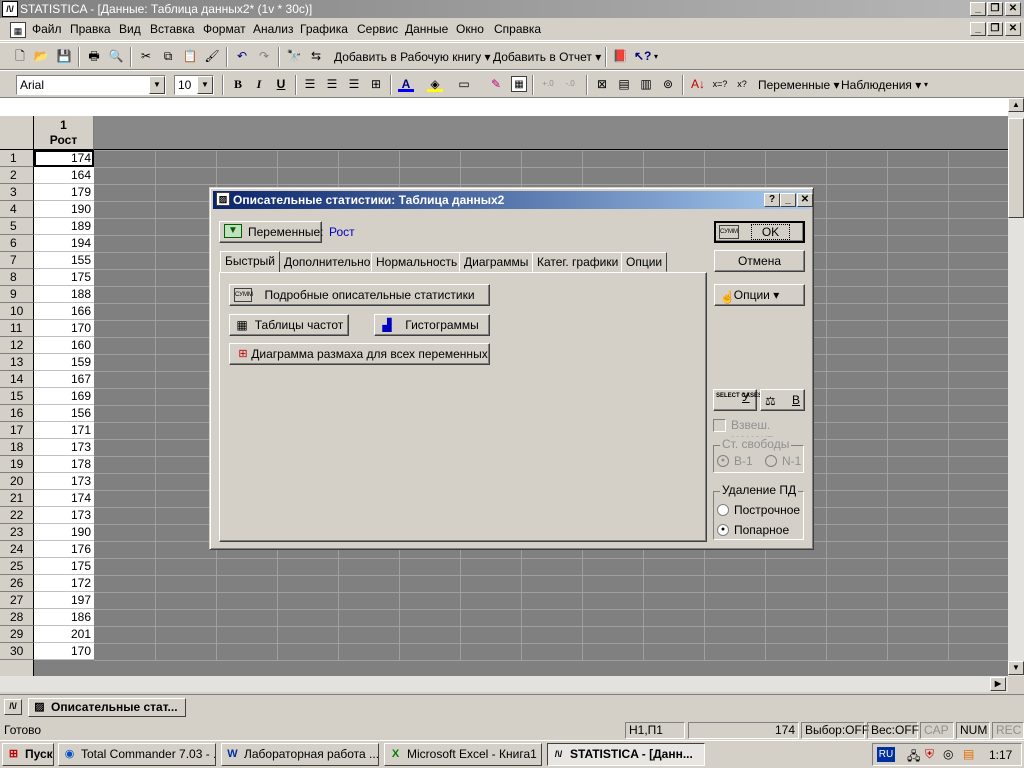 This screenshot has width=1024, height=768. Describe the element at coordinates (47, 29) in the screenshot. I see `menu-file: Файл` at that location.